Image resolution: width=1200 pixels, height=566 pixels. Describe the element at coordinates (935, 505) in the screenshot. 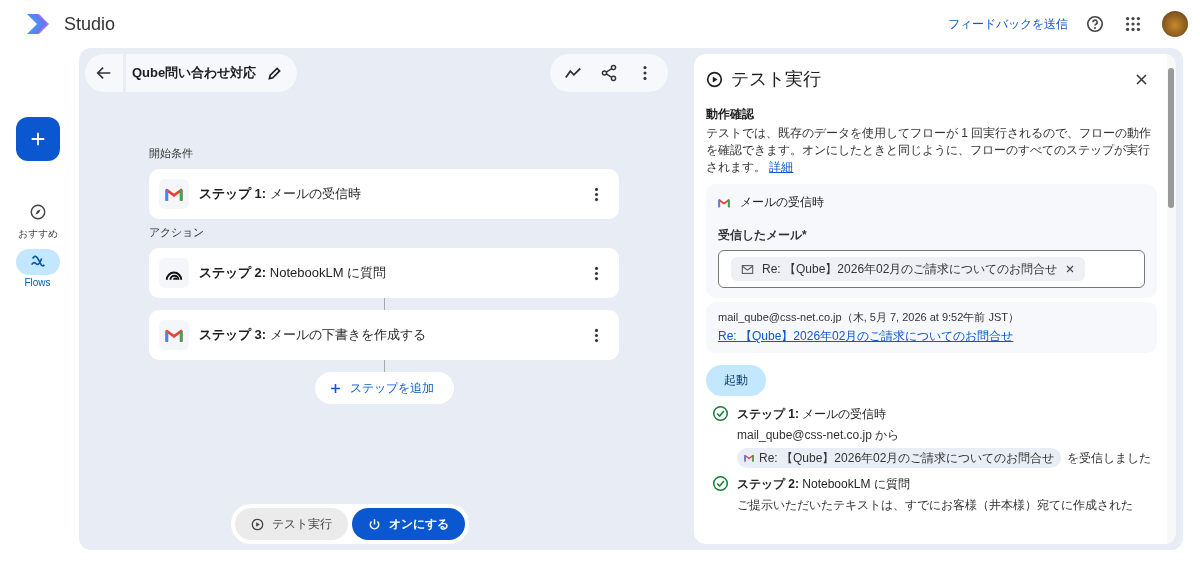

I see `result-text: ご提示いただいたテキストは、すでにお客様（井本様）宛てに作成された` at that location.